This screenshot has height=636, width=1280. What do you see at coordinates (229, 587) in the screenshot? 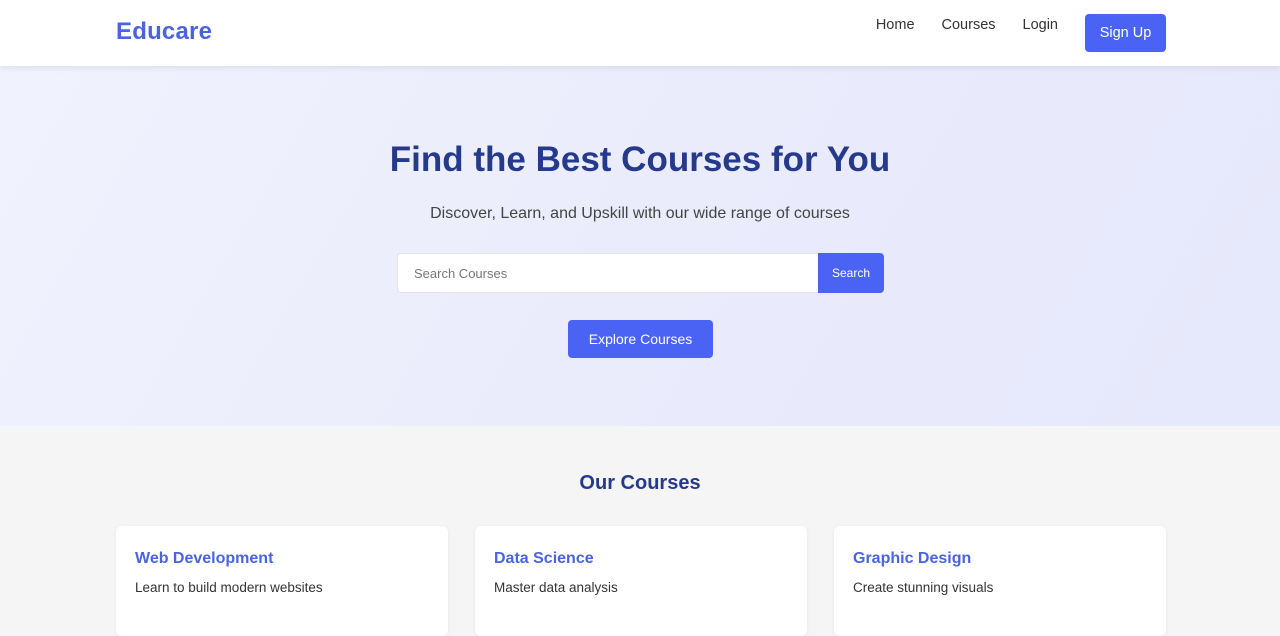
I see `course-card-description: Learn to build modern websites` at bounding box center [229, 587].